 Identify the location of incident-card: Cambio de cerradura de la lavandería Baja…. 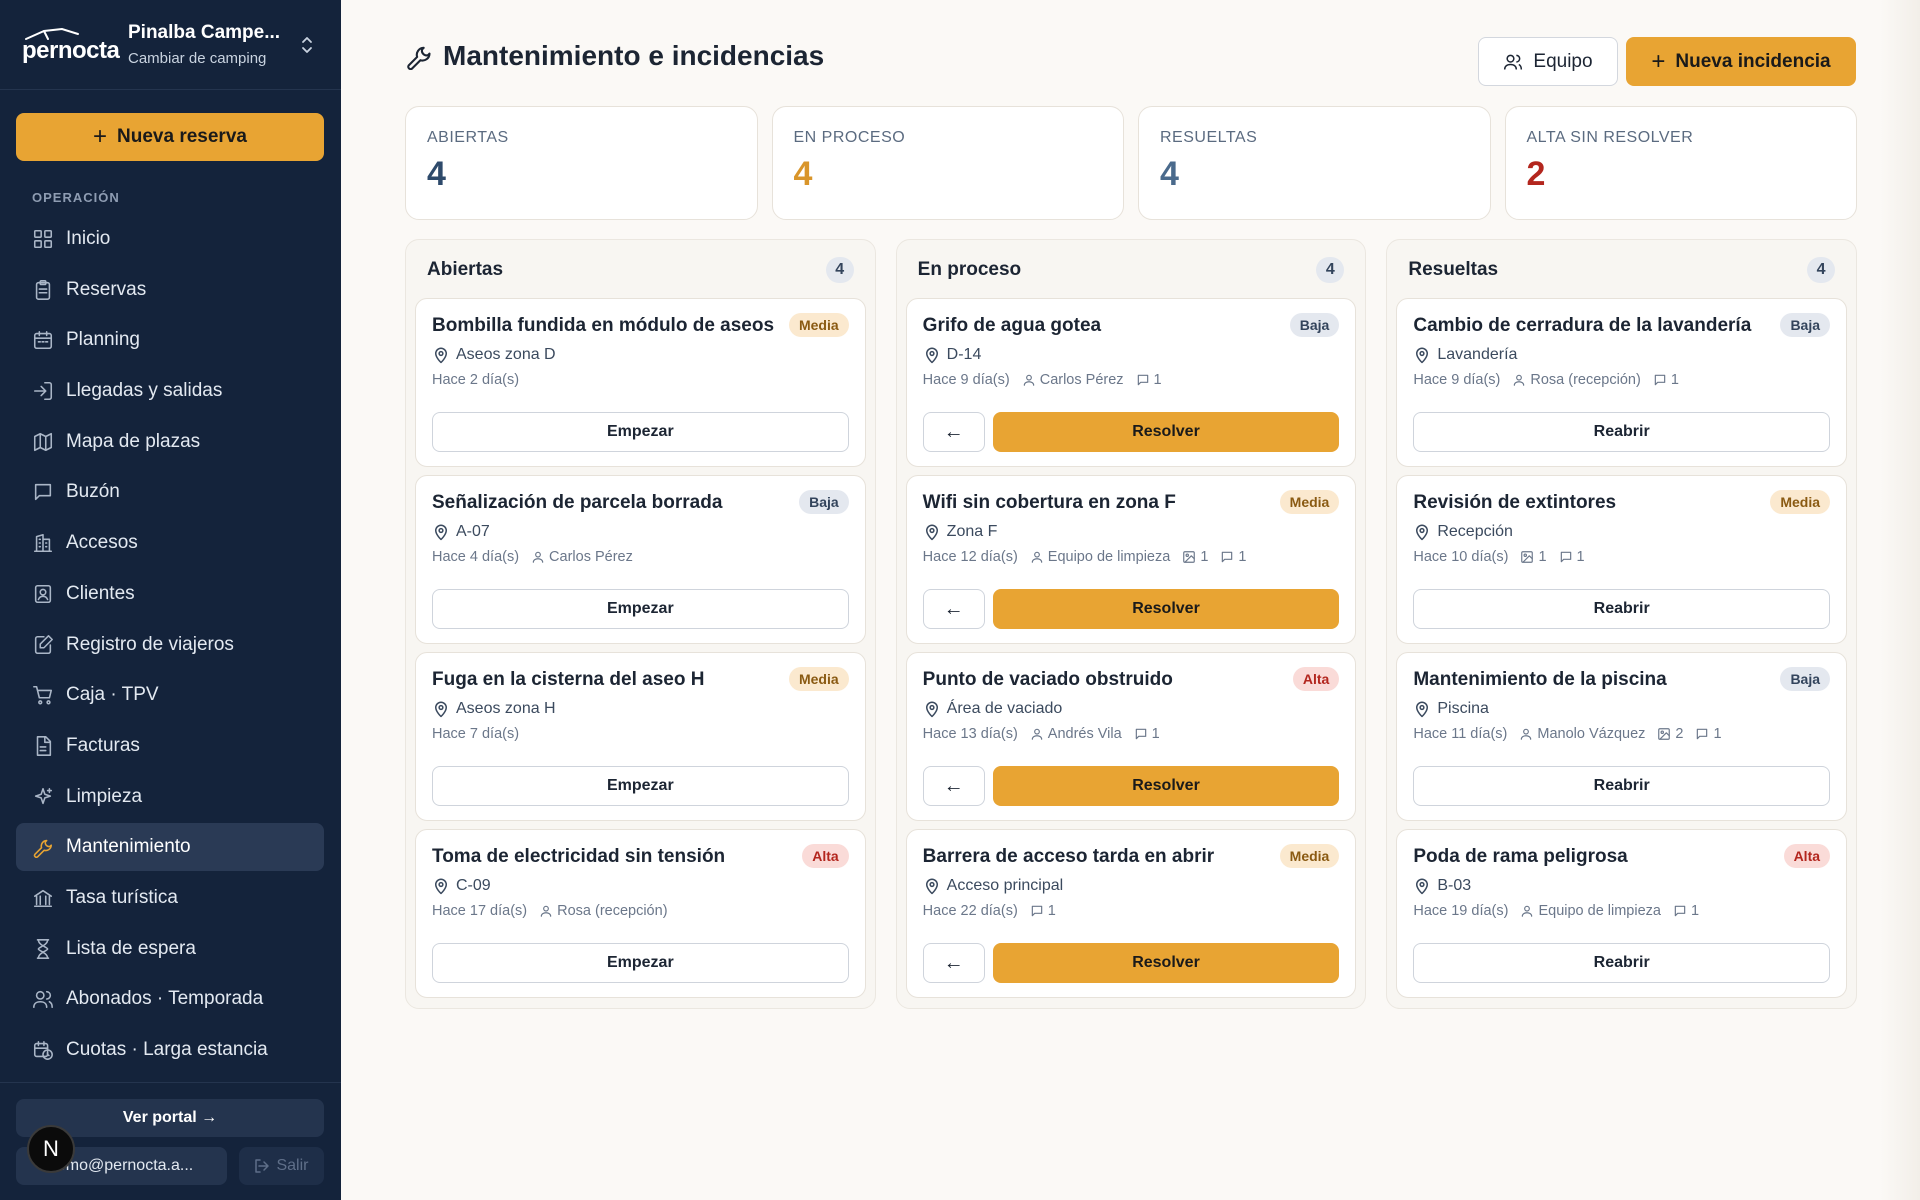
(1622, 382).